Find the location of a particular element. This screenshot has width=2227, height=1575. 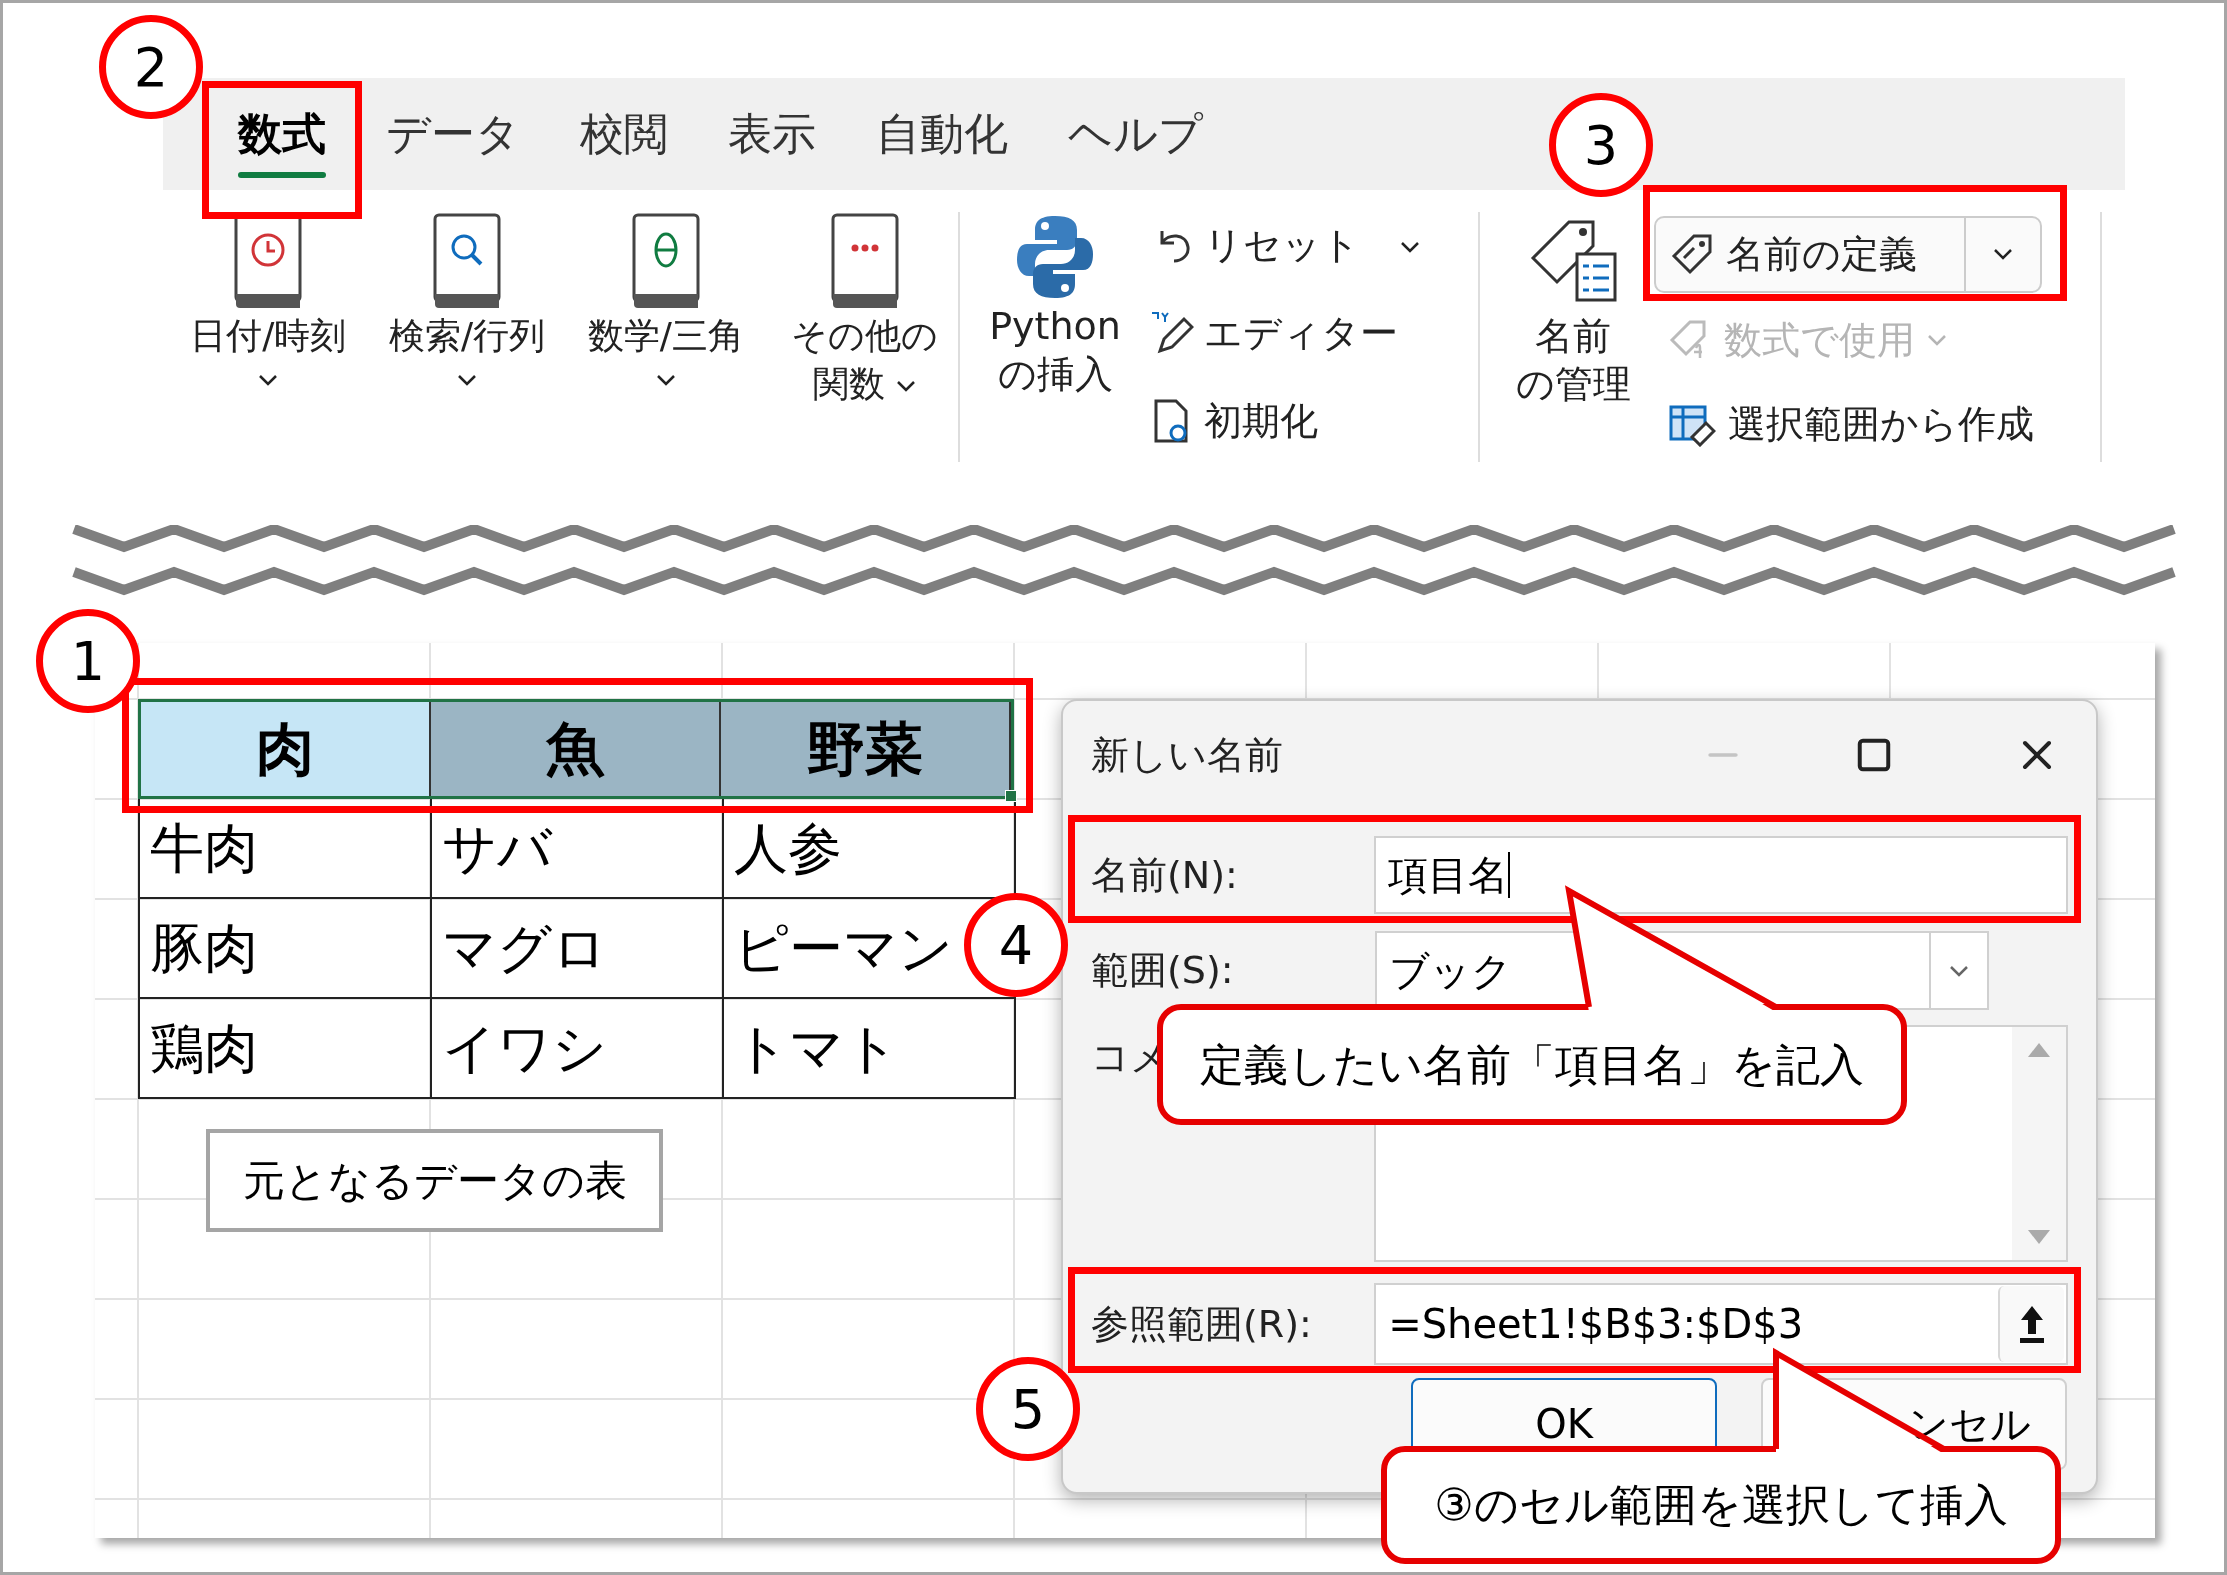

ribbon-tab: 自動化 is located at coordinates (942, 134).